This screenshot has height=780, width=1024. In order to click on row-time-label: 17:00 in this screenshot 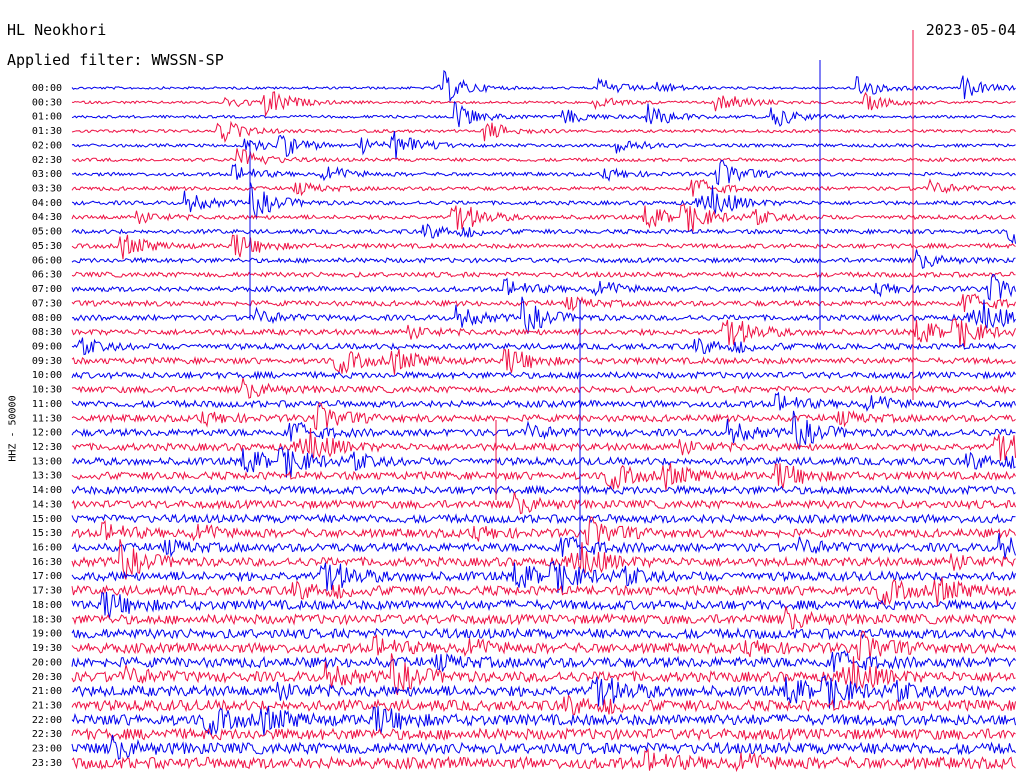, I will do `click(47, 576)`.